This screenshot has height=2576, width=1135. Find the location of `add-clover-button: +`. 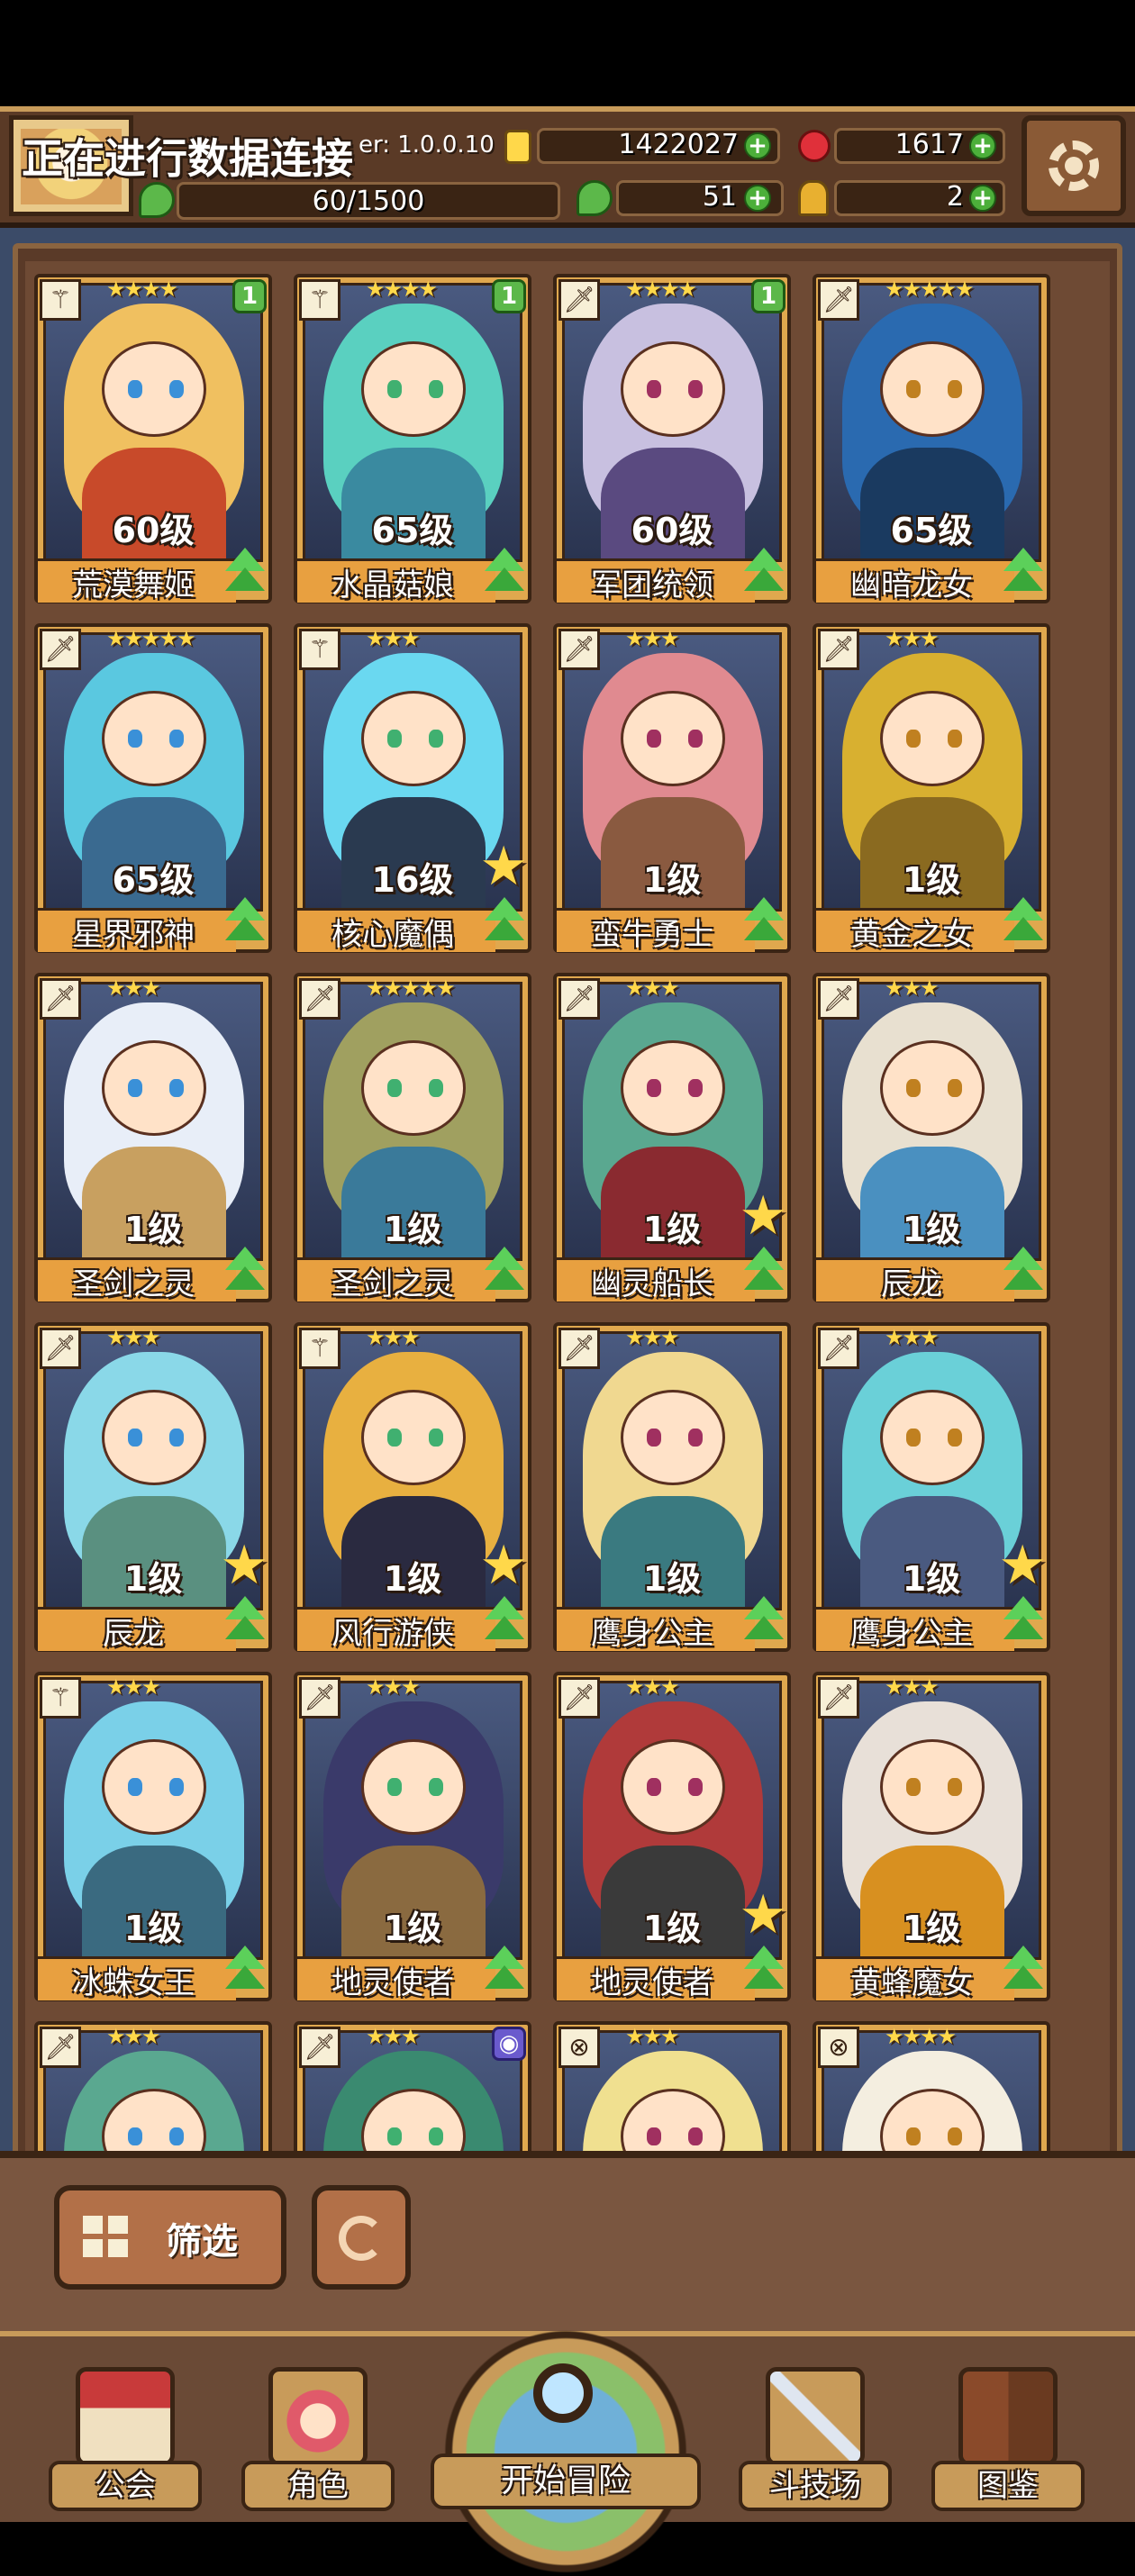

add-clover-button: + is located at coordinates (757, 198).